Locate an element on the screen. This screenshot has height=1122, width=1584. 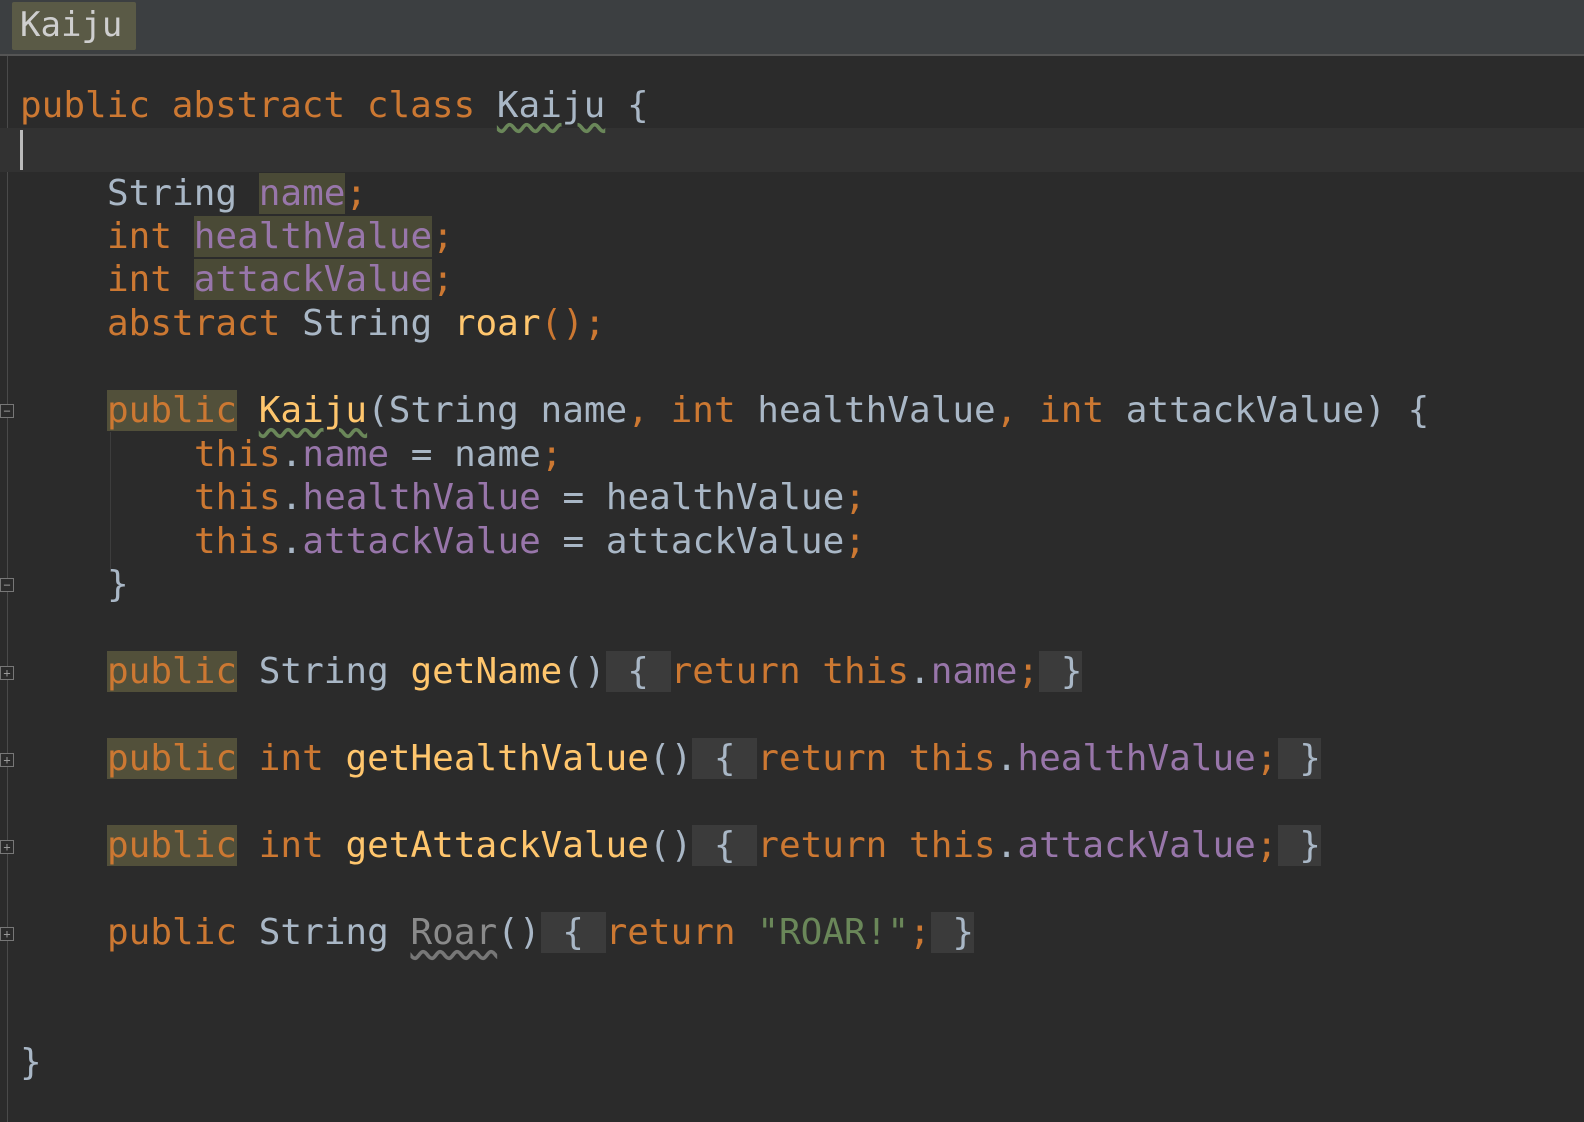
code-line-field-health: int healthValue; is located at coordinates (280, 237).